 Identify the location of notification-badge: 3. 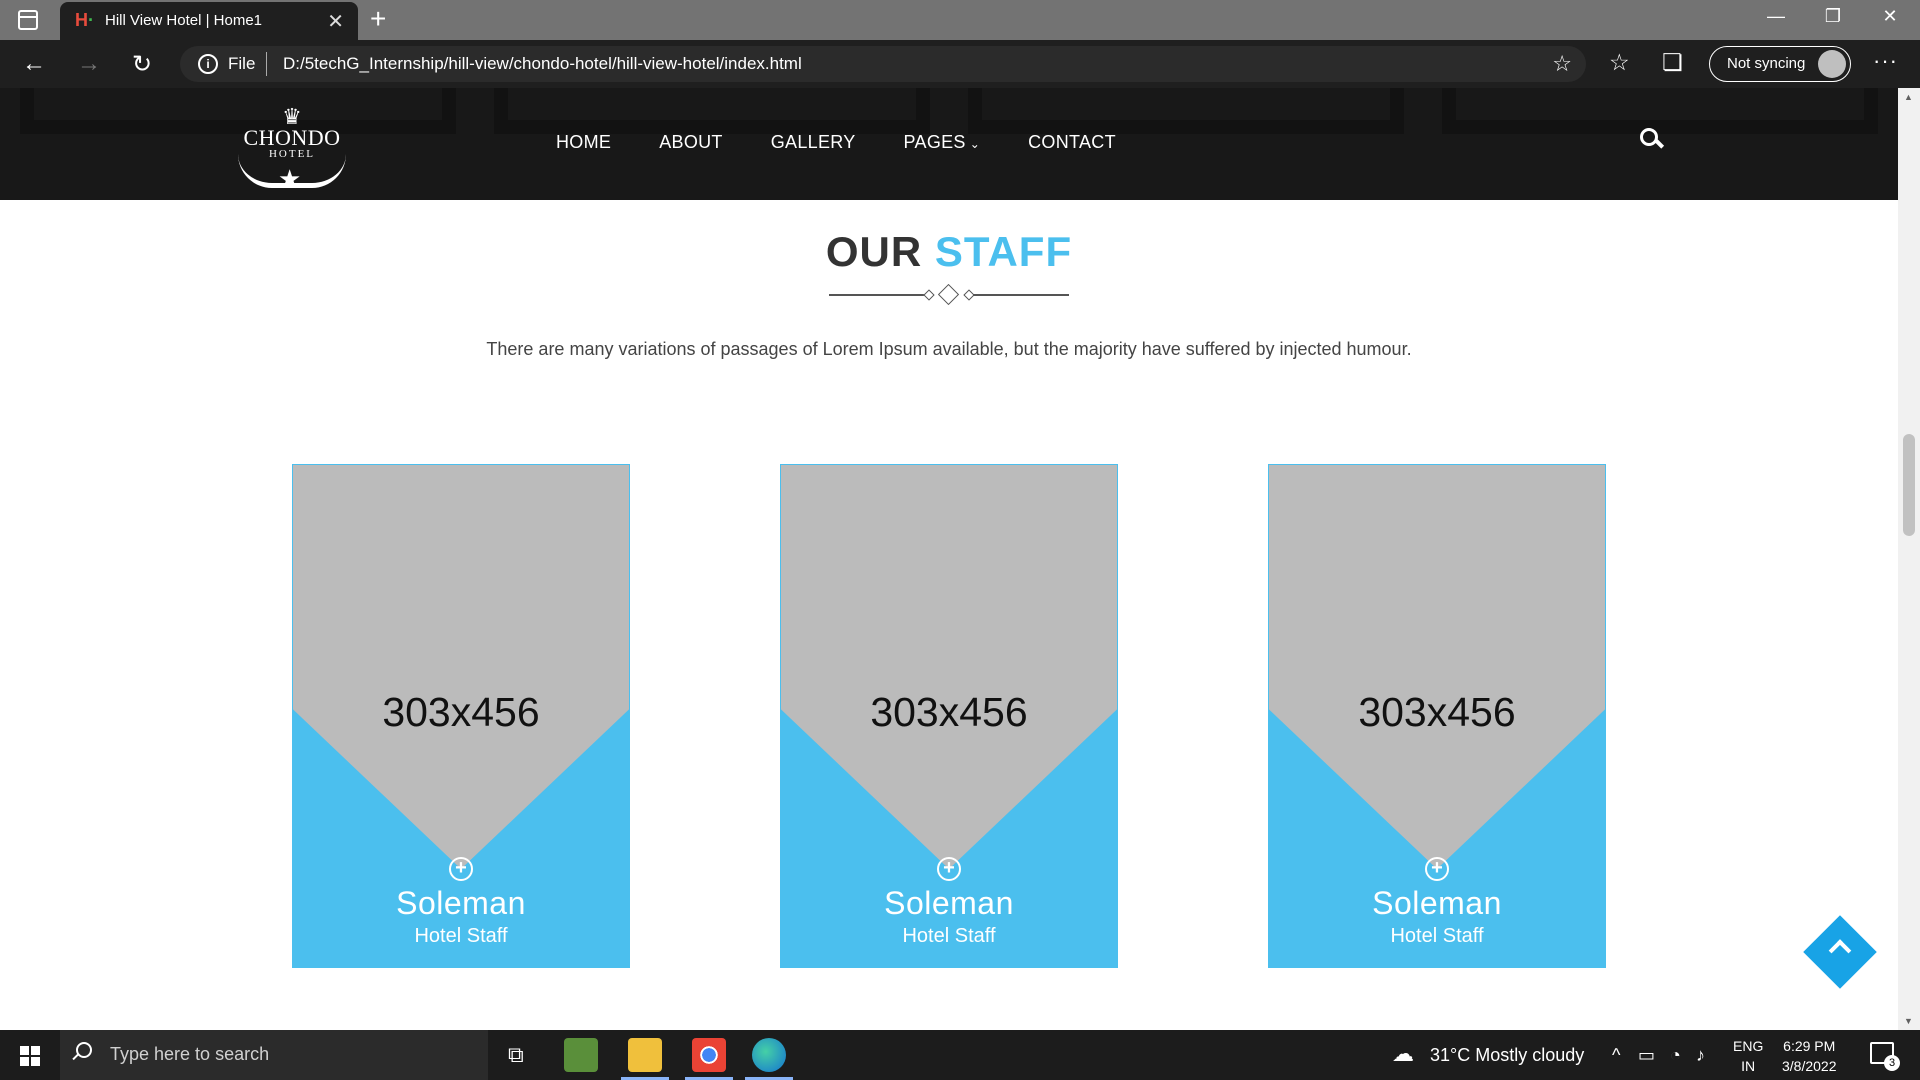
(1892, 1063).